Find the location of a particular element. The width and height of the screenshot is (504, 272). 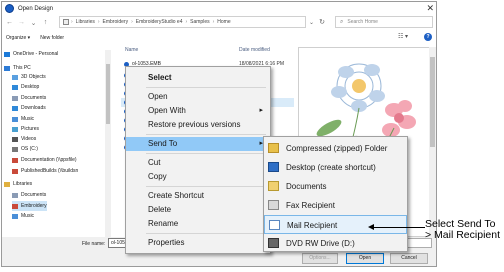

nav-item: Downloads is located at coordinates (29, 108).